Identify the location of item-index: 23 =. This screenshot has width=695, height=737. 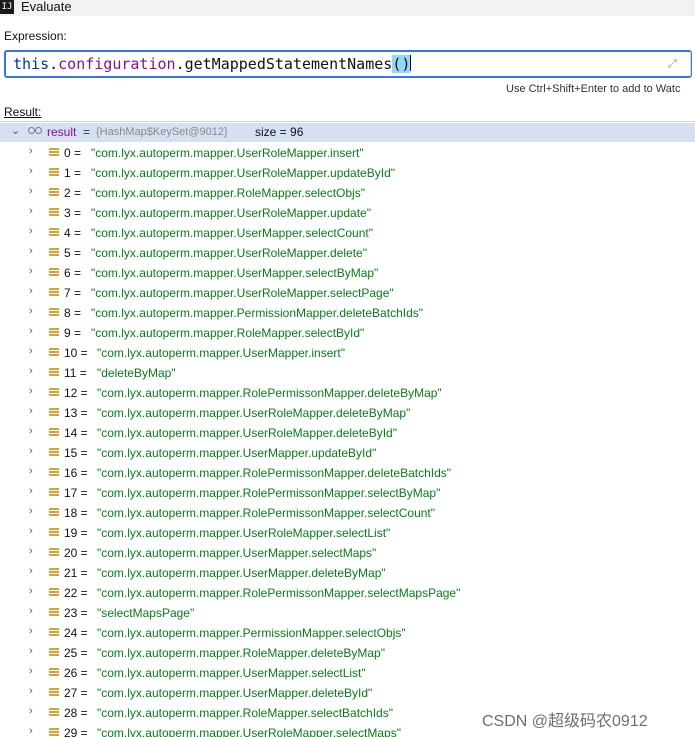
(78, 613).